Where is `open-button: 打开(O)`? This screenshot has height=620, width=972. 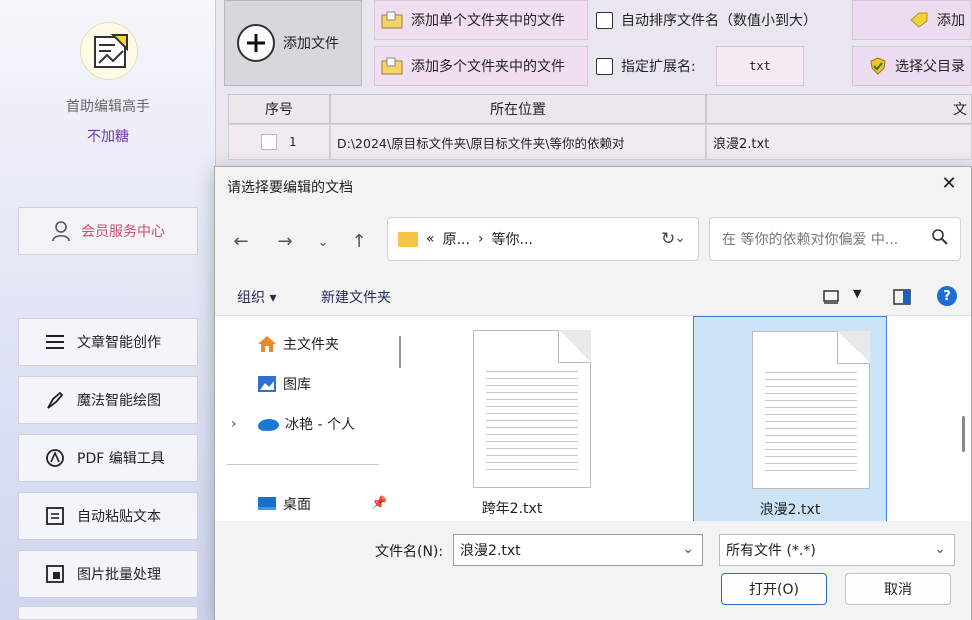 open-button: 打开(O) is located at coordinates (774, 589).